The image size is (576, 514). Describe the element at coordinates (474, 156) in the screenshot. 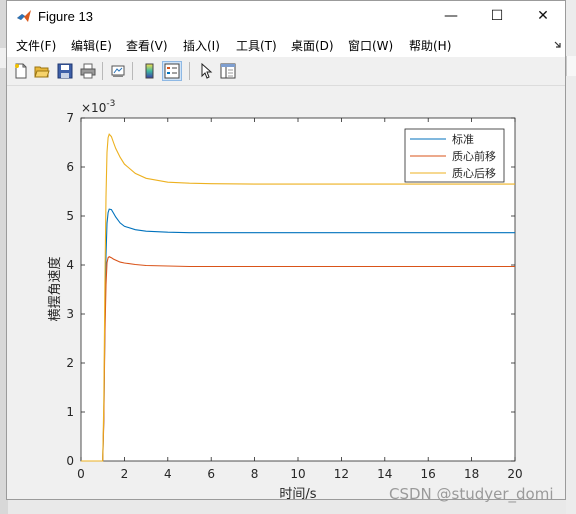

I see `legend-label: 质心前移` at that location.